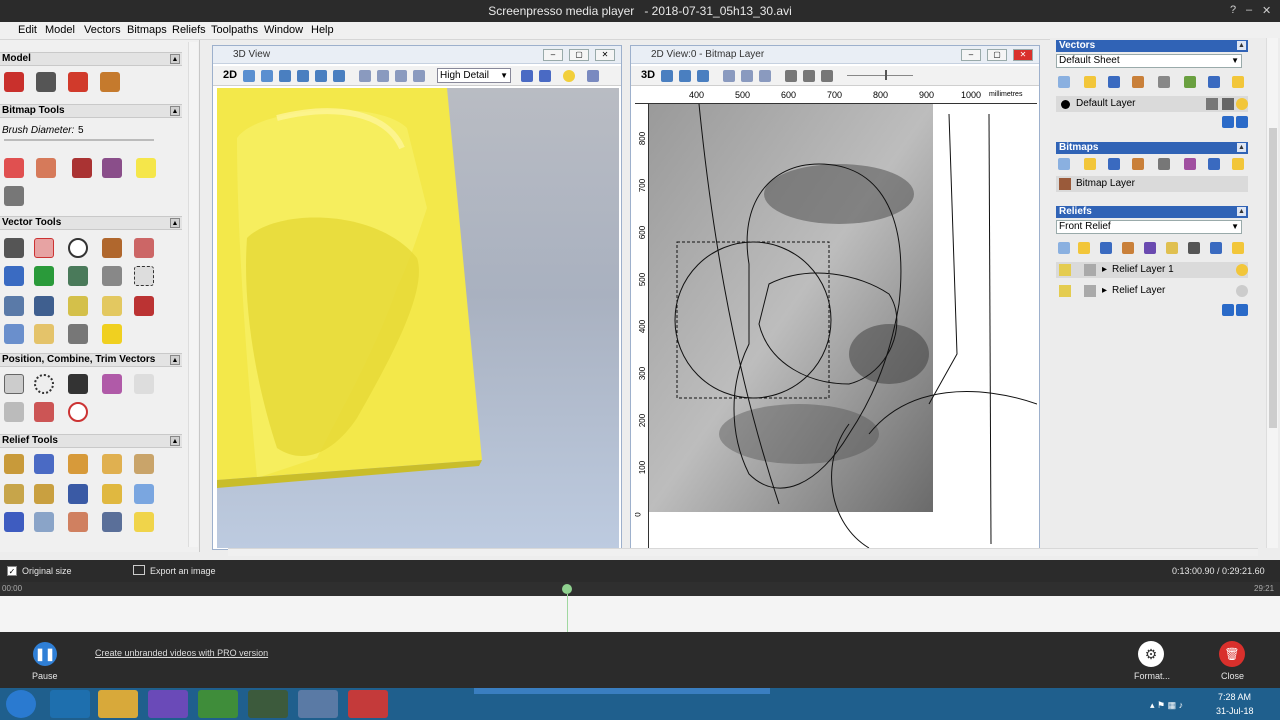  I want to click on close-window-button: ✕, so click(1266, 10).